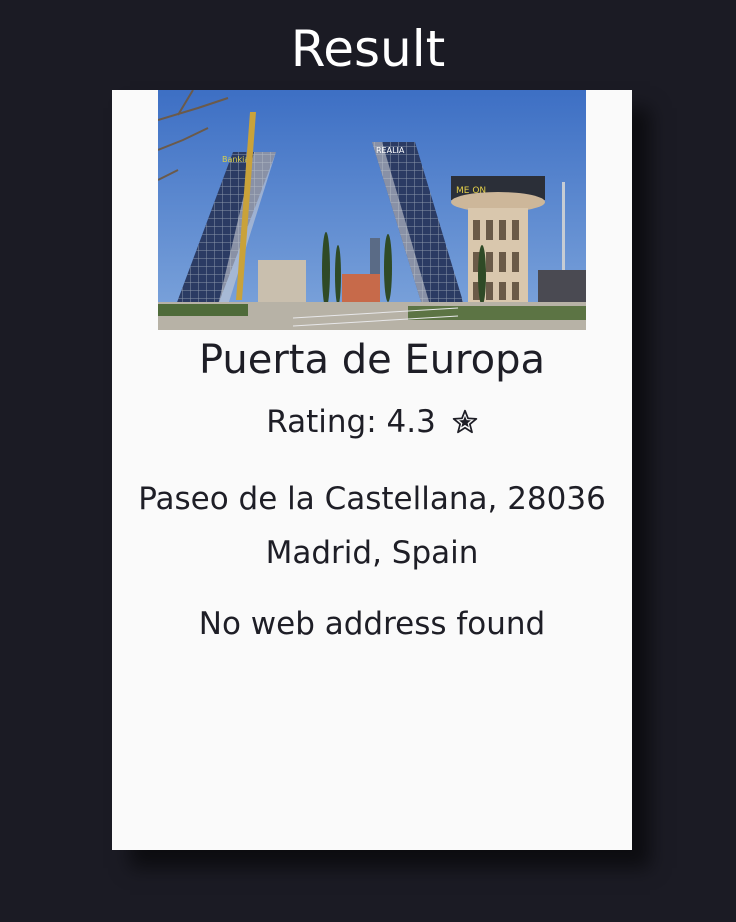  I want to click on star-icon, so click(465, 425).